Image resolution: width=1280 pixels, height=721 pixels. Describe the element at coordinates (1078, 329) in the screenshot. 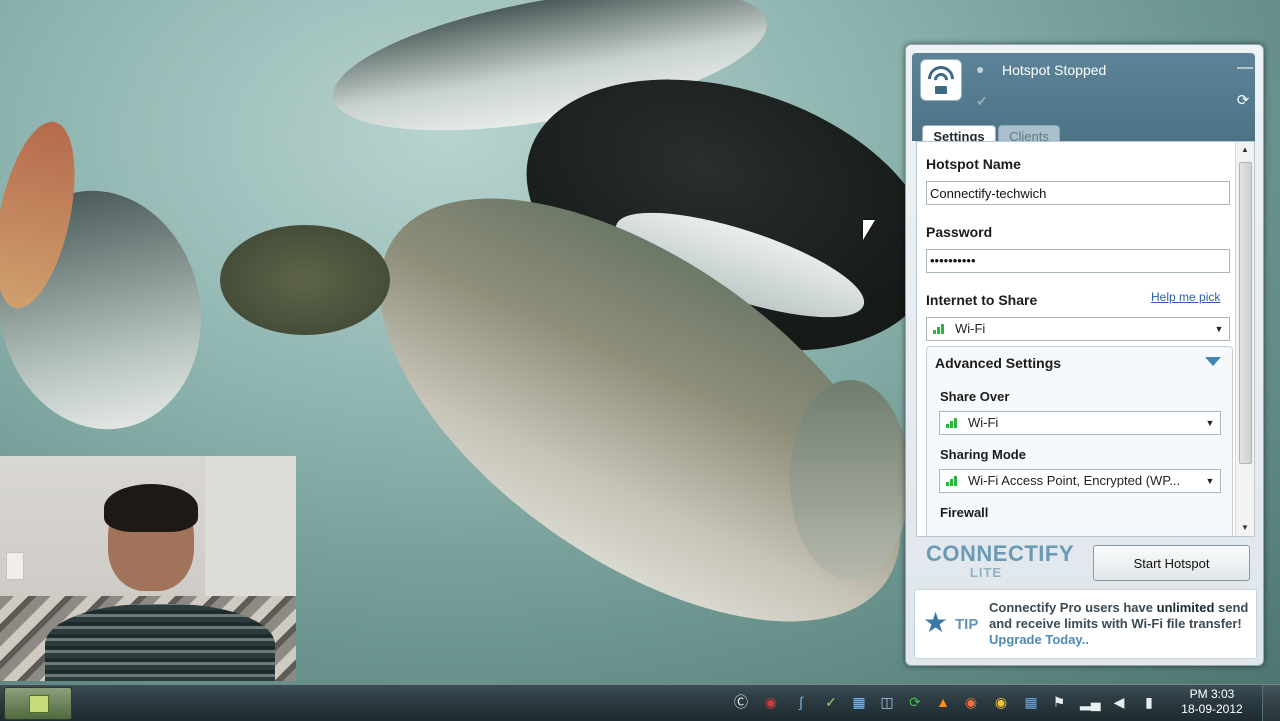

I see `internet-to-share-select: Wi-Fi ▼` at that location.